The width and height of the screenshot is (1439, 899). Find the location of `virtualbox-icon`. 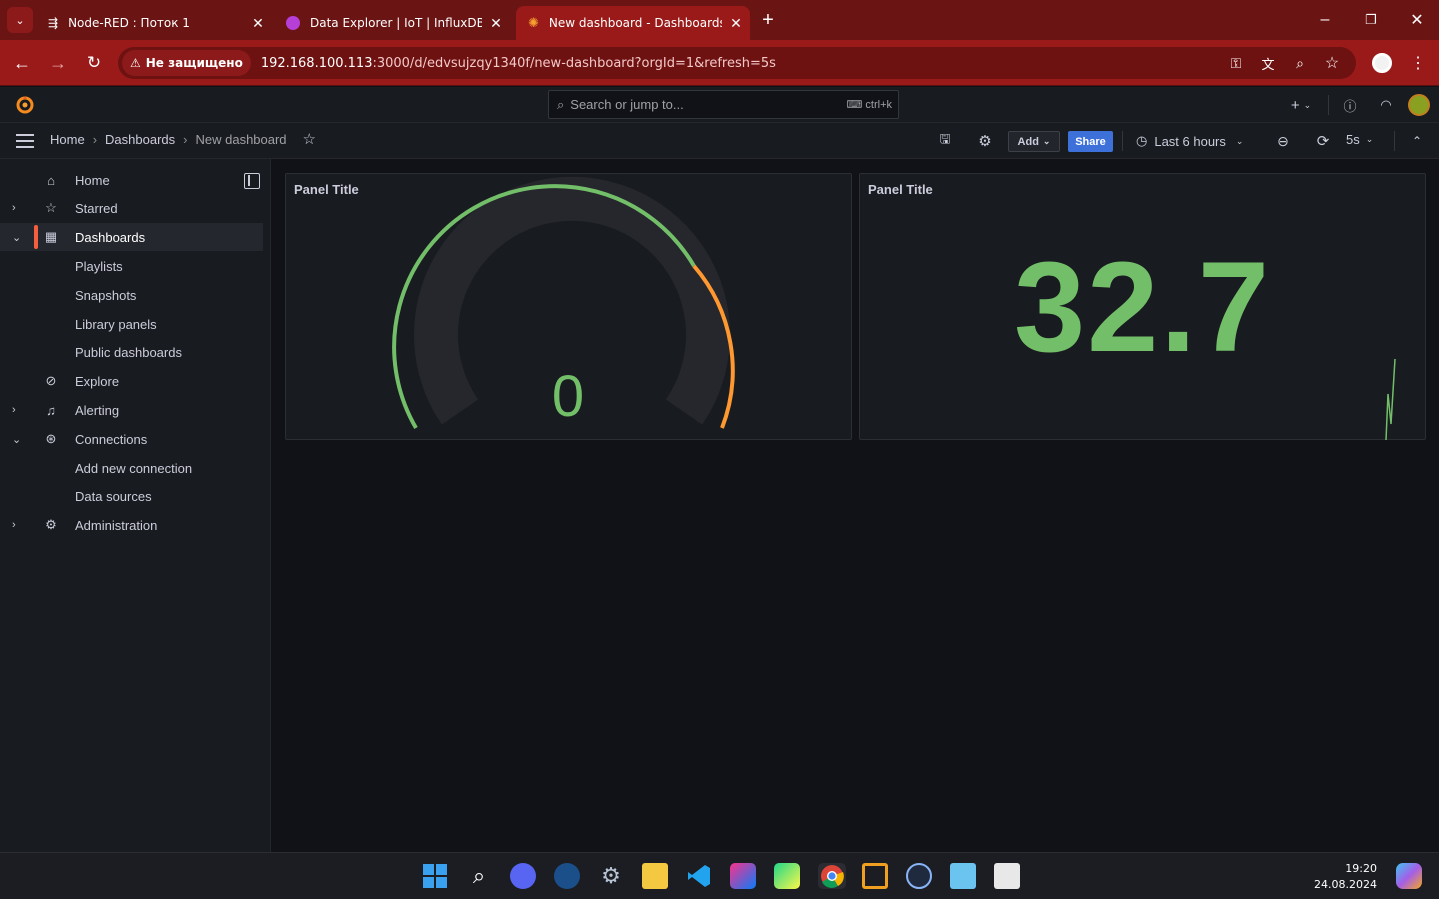

virtualbox-icon is located at coordinates (875, 876).